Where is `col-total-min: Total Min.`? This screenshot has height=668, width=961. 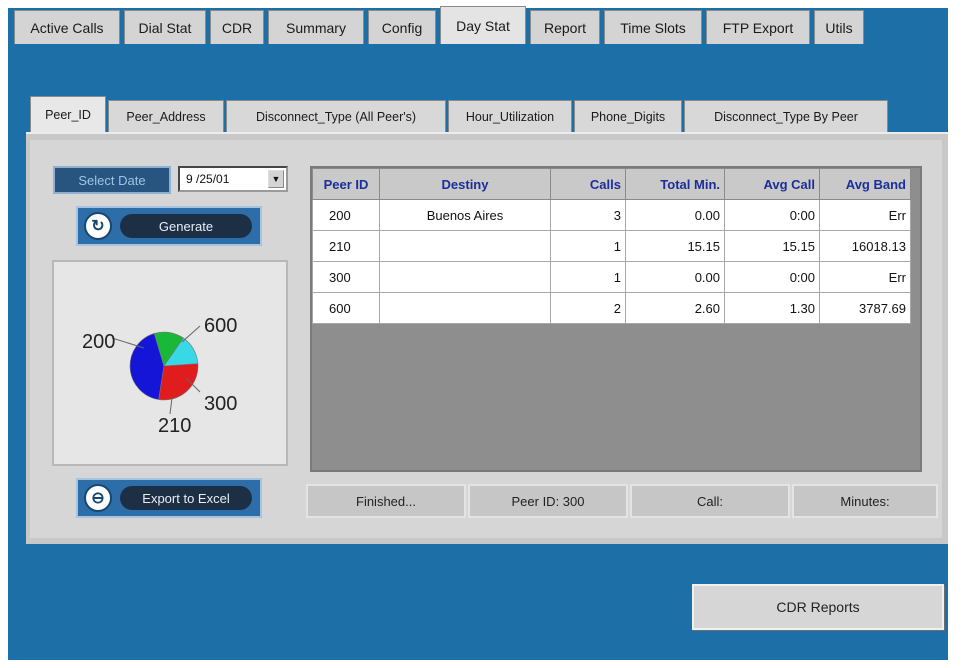
col-total-min: Total Min. is located at coordinates (675, 184).